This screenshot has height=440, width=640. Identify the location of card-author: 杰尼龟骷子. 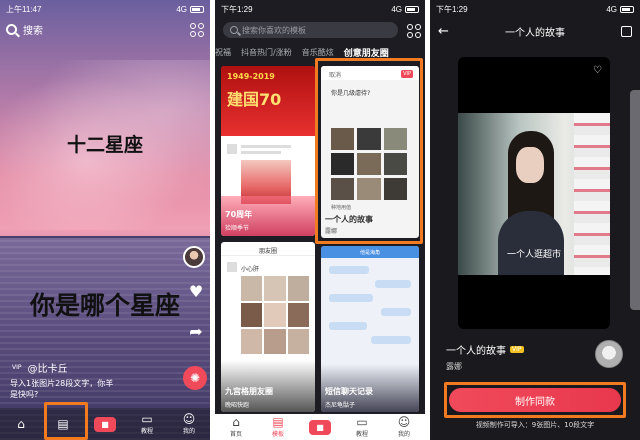
(340, 405).